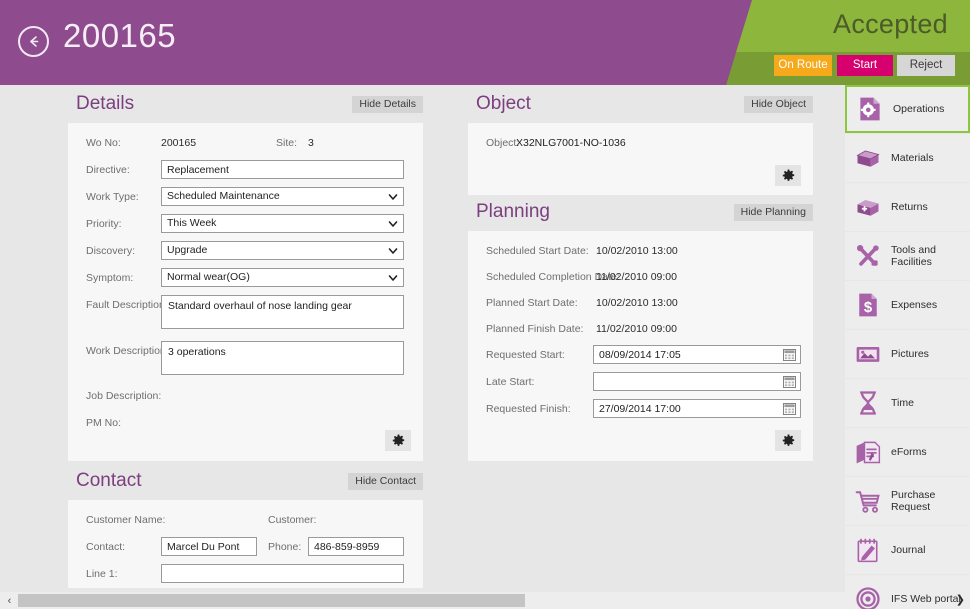  Describe the element at coordinates (223, 196) in the screenshot. I see `work-type-value: Scheduled Maintenance` at that location.